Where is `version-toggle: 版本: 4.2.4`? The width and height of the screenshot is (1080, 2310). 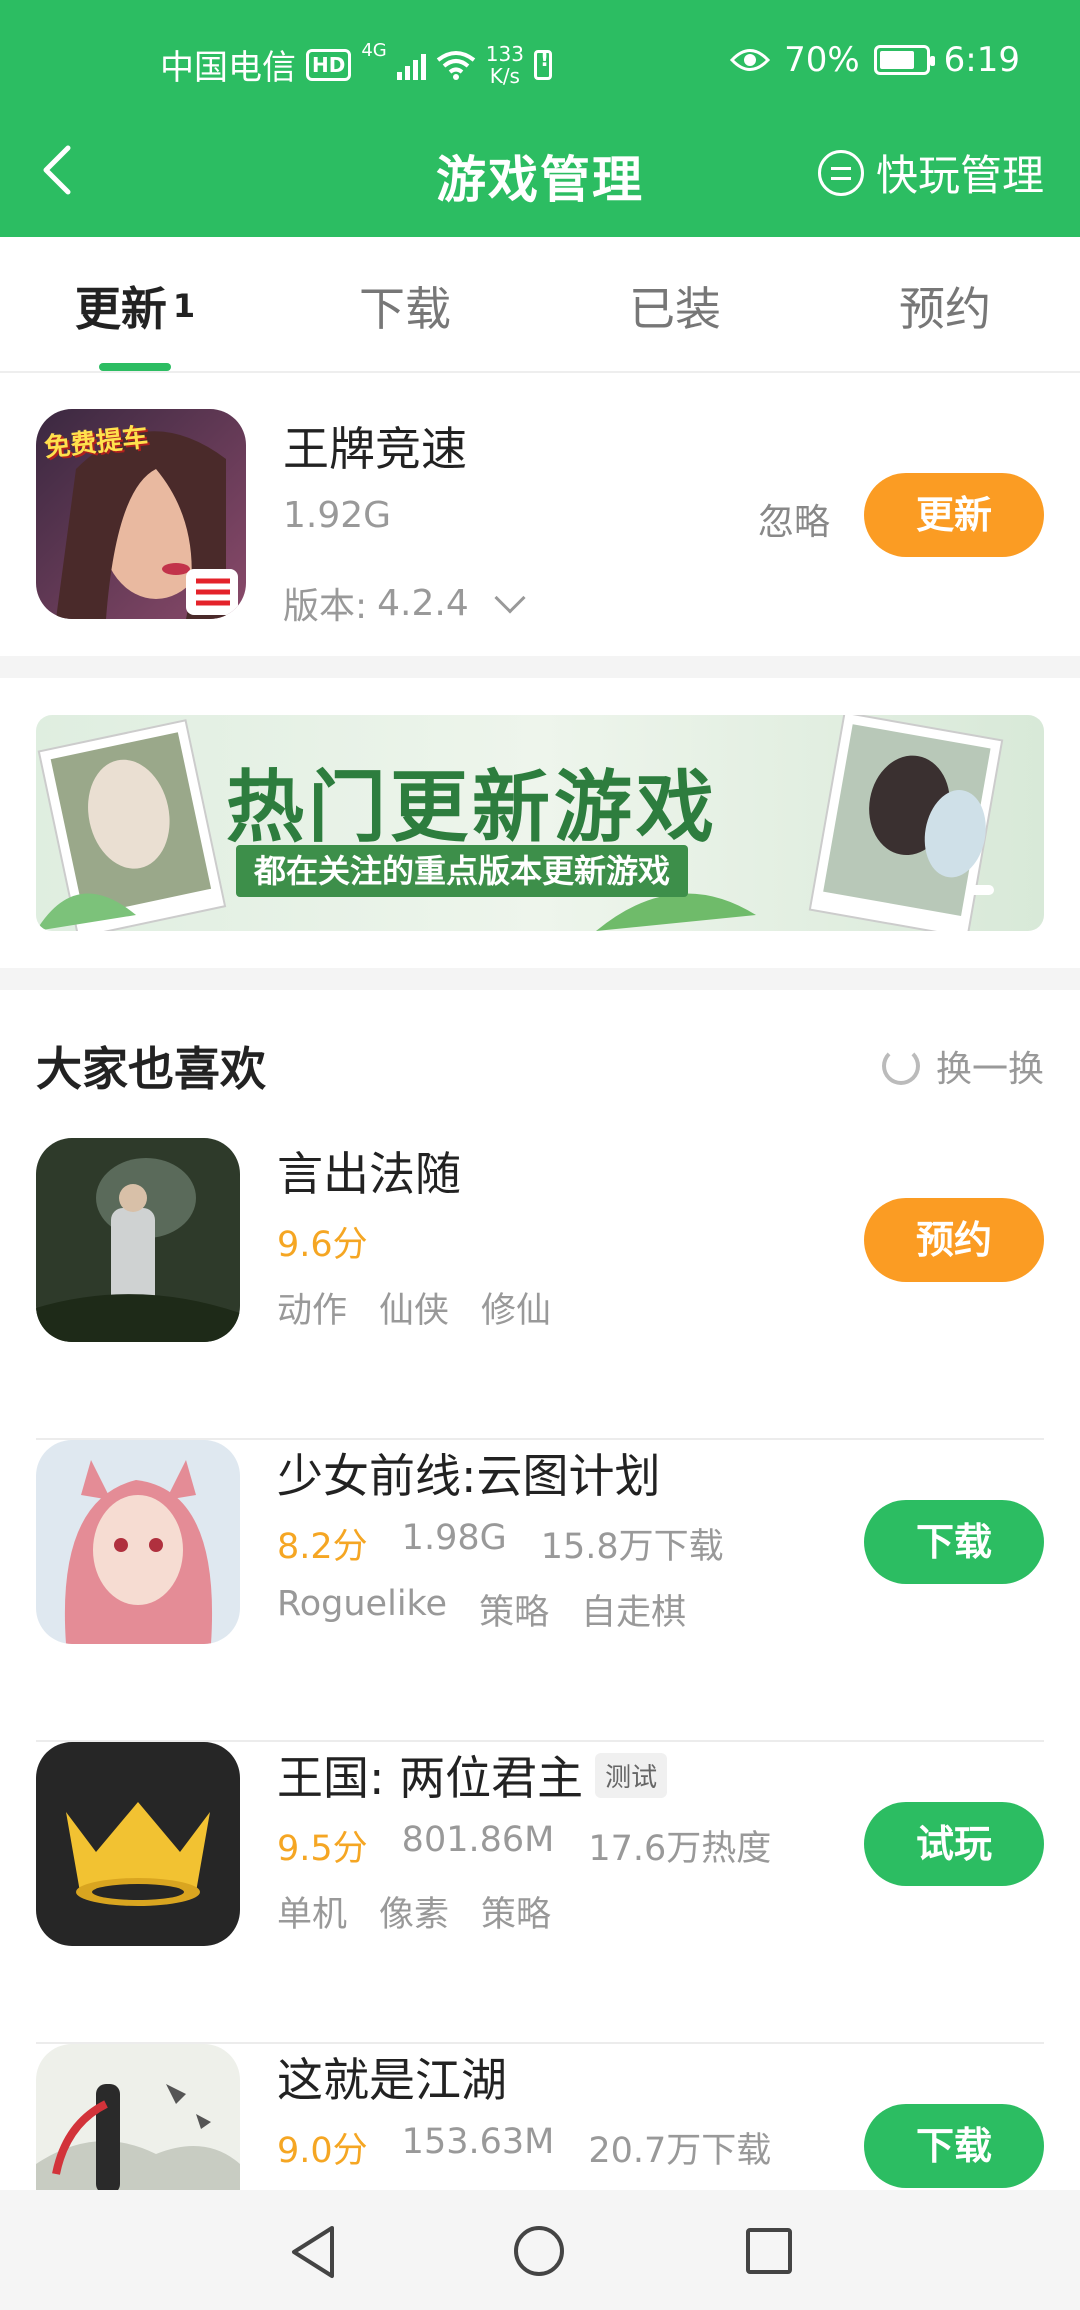 version-toggle: 版本: 4.2.4 is located at coordinates (404, 603).